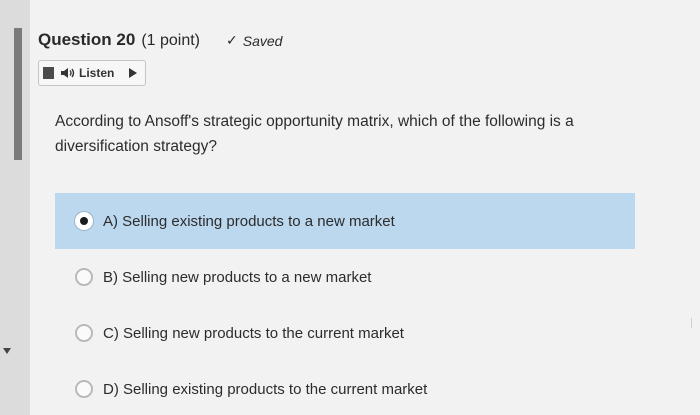 The image size is (700, 415). I want to click on listen-label: Listen, so click(97, 73).